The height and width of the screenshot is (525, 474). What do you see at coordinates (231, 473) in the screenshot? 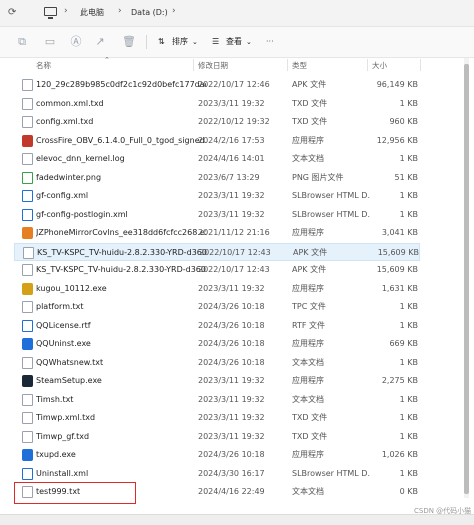
I see `file-date: 2024/3/30 16:17` at bounding box center [231, 473].